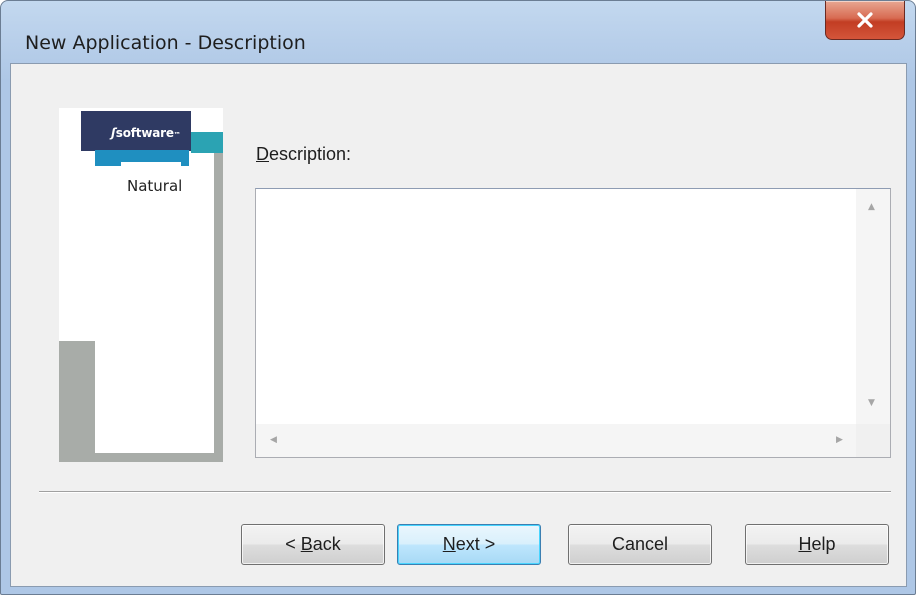 Image resolution: width=916 pixels, height=595 pixels. I want to click on logo-brand-block: ʃsoftware™, so click(136, 131).